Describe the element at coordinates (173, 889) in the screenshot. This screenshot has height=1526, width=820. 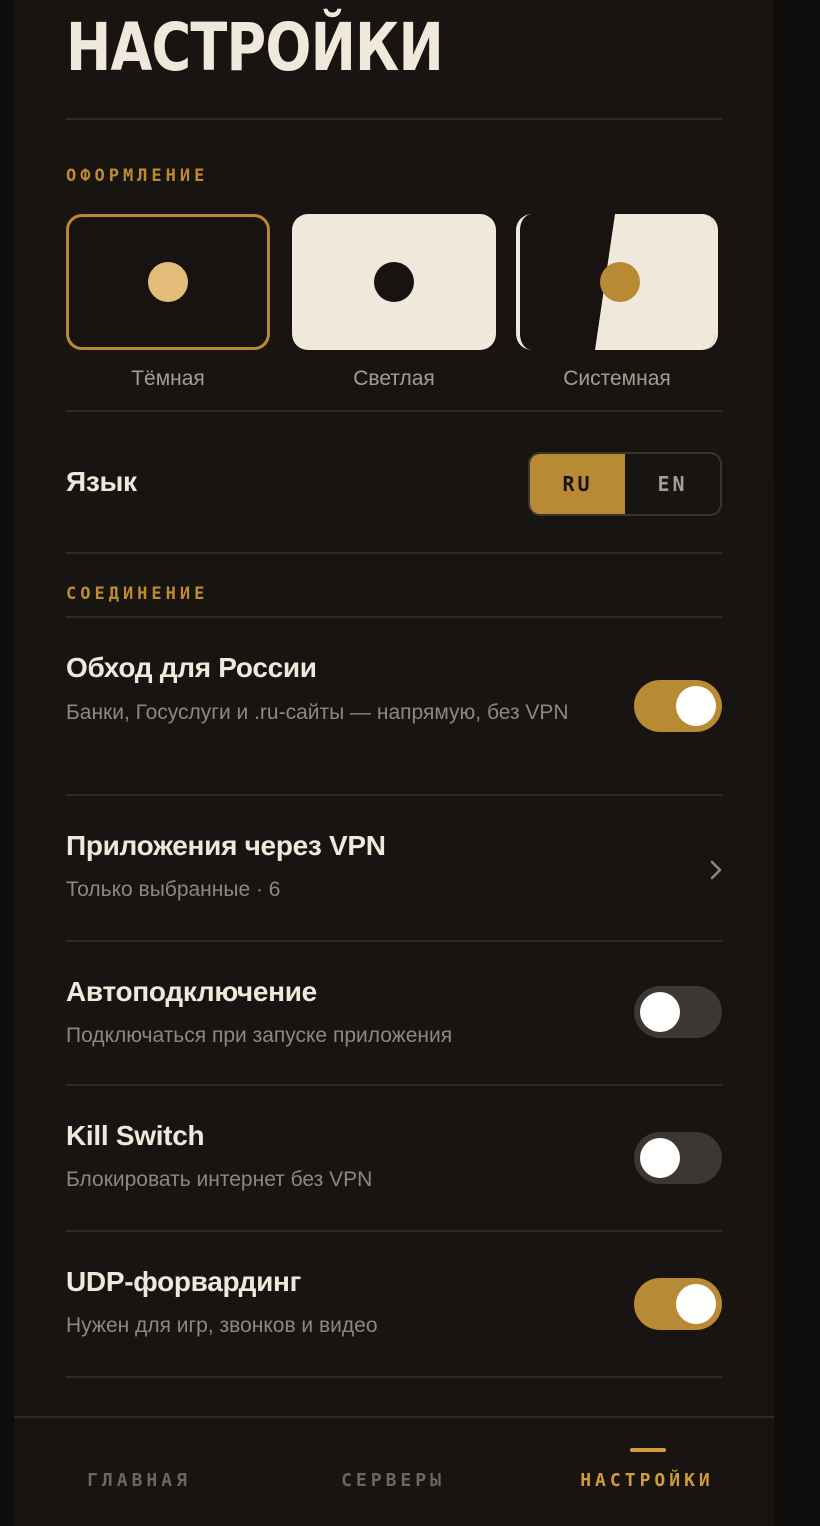
I see `setting-subtitle-split-tunneling: Только выбранные · 6` at that location.